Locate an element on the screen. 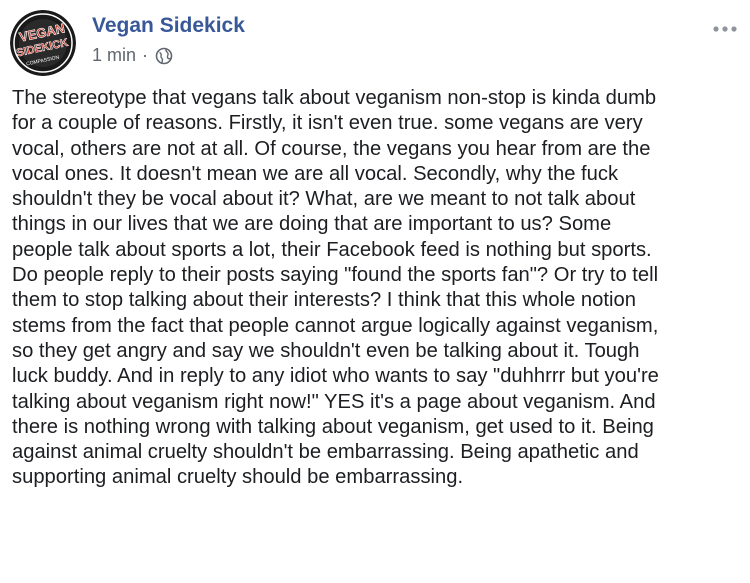 This screenshot has height=583, width=750. globe-icon is located at coordinates (164, 56).